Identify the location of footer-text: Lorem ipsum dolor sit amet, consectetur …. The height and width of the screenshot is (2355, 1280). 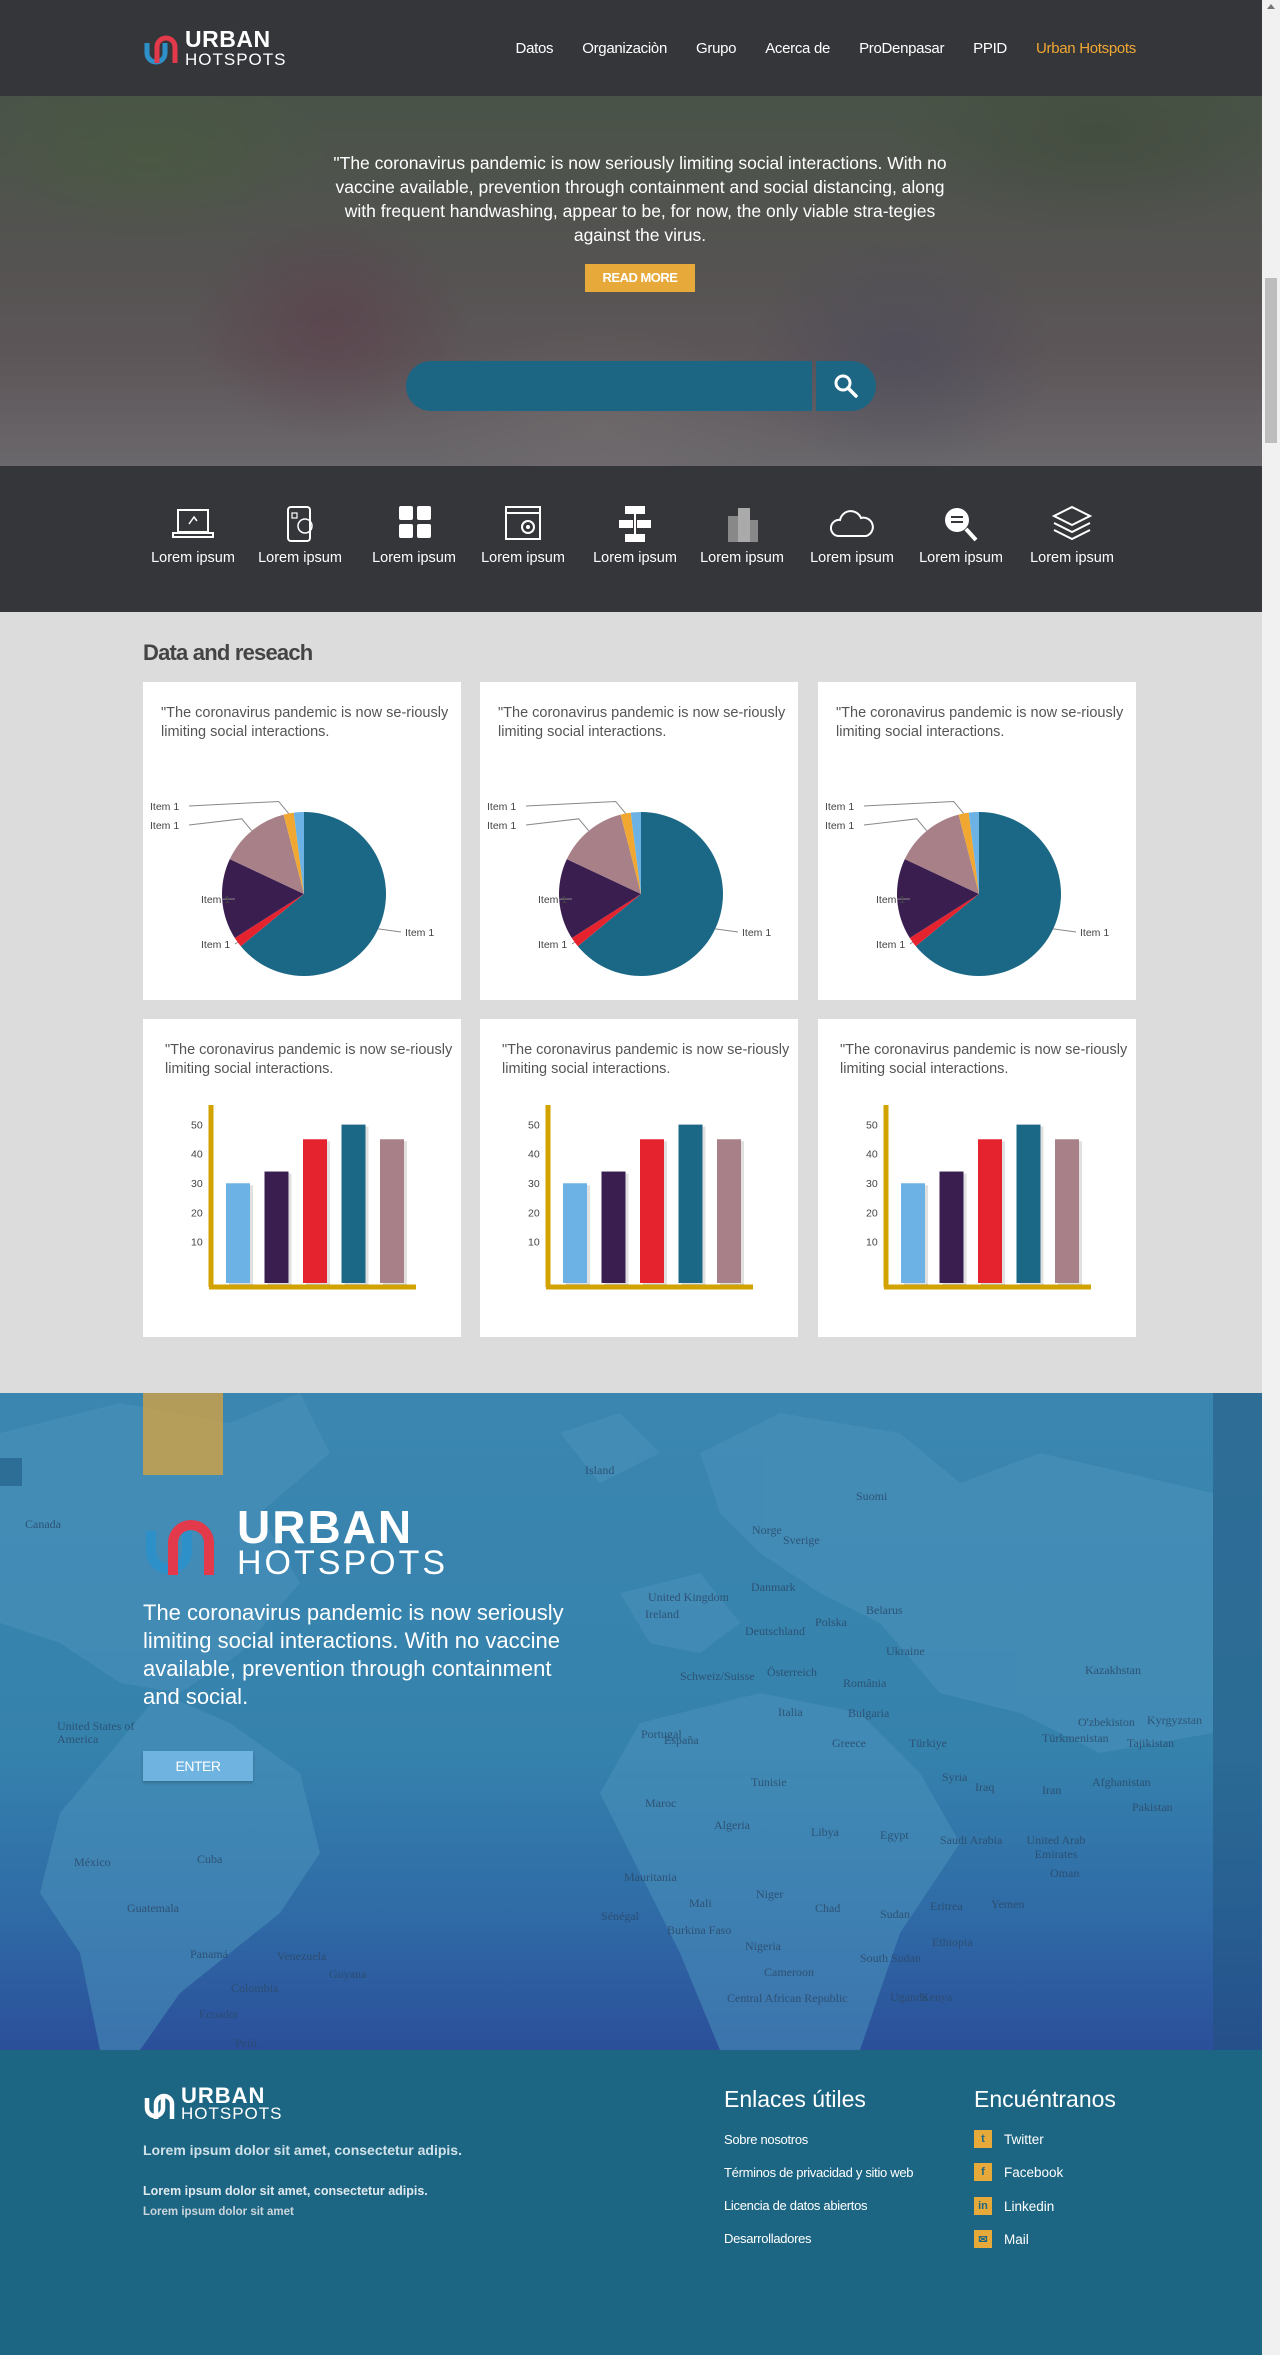
(285, 2191).